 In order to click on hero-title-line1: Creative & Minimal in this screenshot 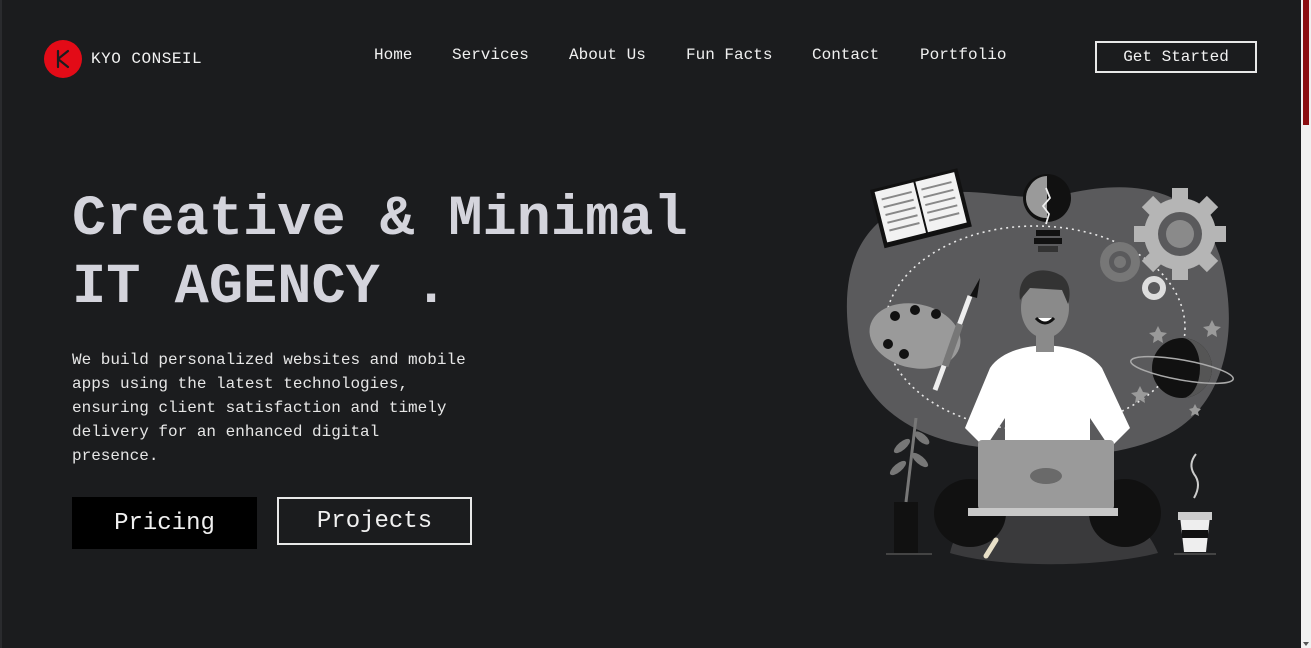, I will do `click(380, 220)`.